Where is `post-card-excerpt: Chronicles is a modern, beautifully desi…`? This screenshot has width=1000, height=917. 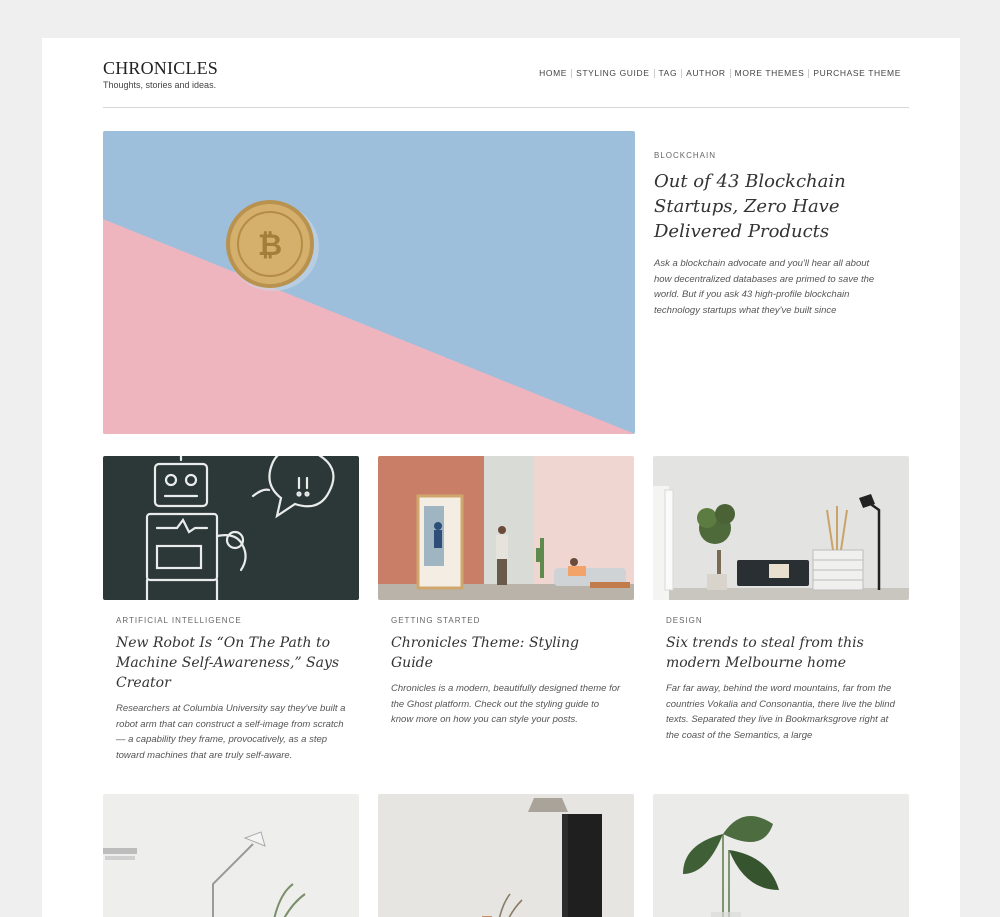 post-card-excerpt: Chronicles is a modern, beautifully desi… is located at coordinates (506, 704).